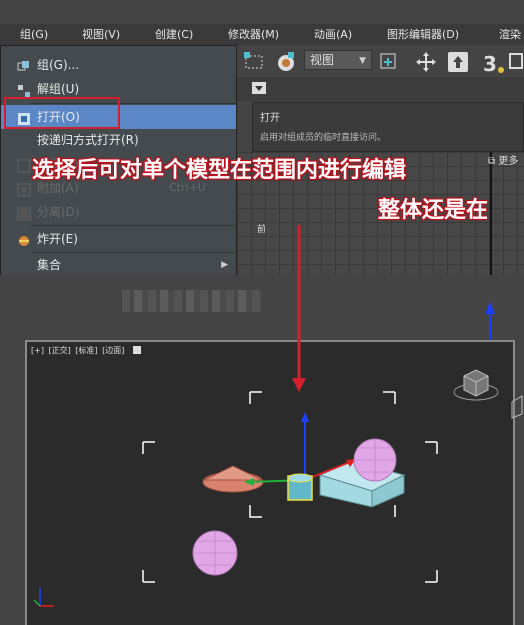 The height and width of the screenshot is (625, 524). Describe the element at coordinates (476, 385) in the screenshot. I see `view-cube-icon` at that location.